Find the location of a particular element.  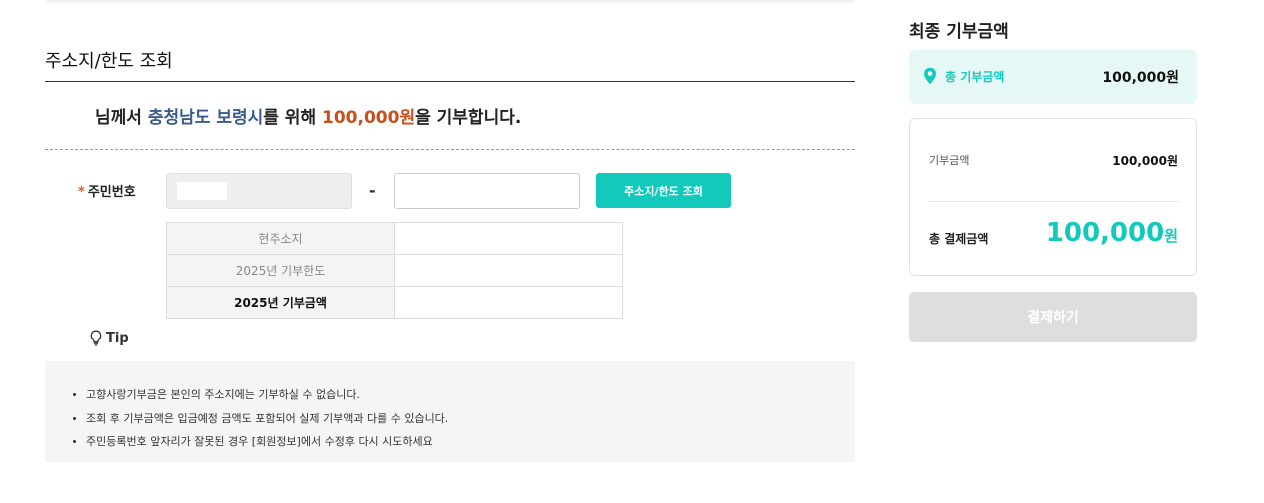

final-donation-title: 최종 기부금액 is located at coordinates (959, 32).